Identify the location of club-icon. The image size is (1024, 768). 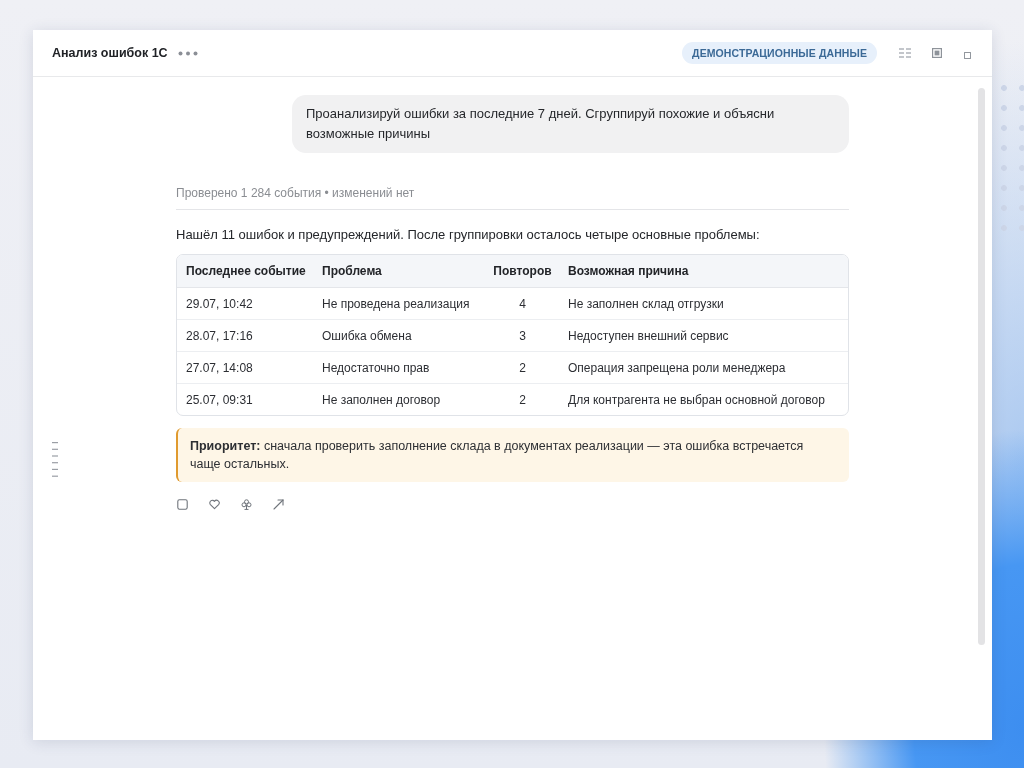
(246, 504).